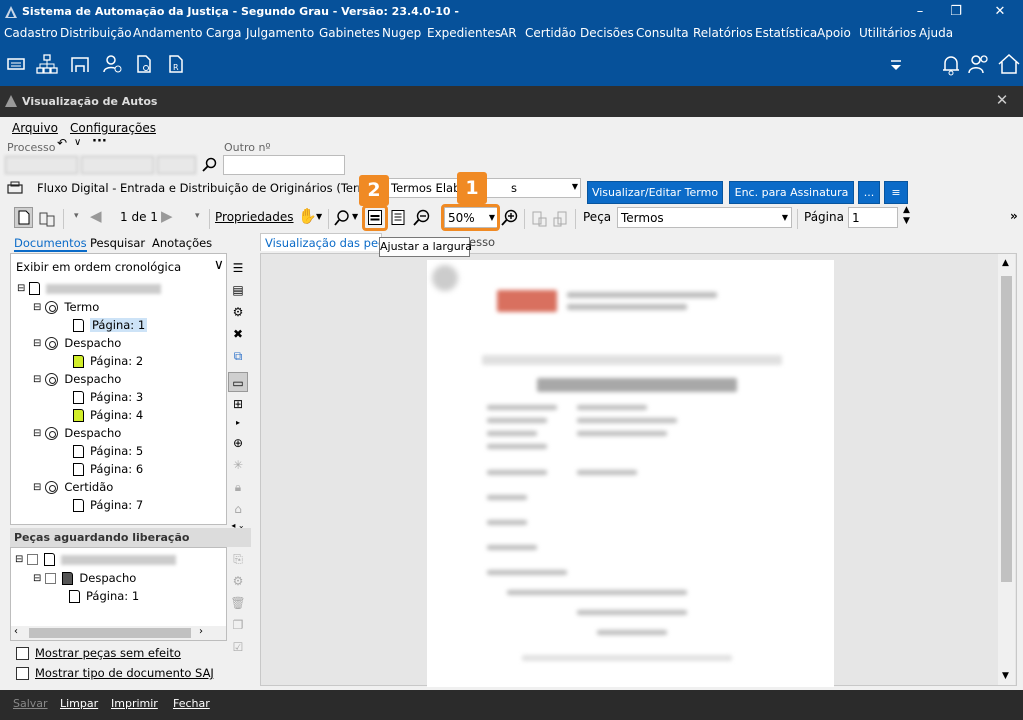  I want to click on add-seal-icon: ⚙, so click(238, 312).